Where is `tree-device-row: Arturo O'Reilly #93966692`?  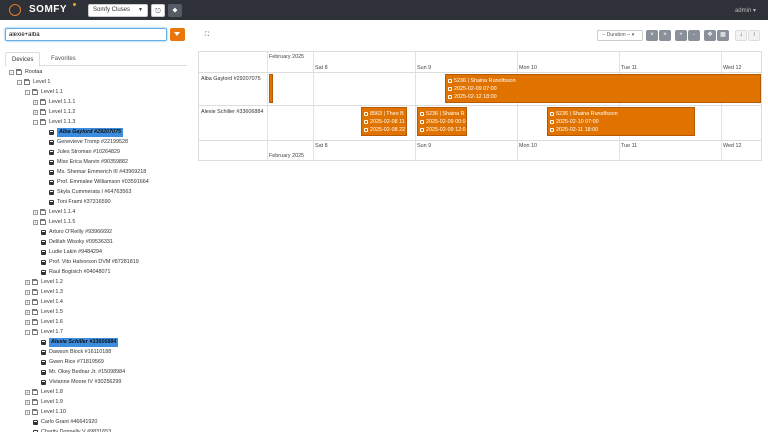 tree-device-row: Arturo O'Reilly #93966692 is located at coordinates (95, 232).